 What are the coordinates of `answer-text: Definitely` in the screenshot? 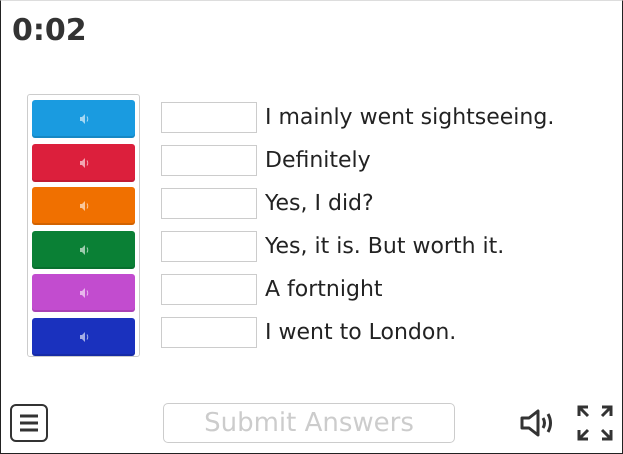 It's located at (318, 160).